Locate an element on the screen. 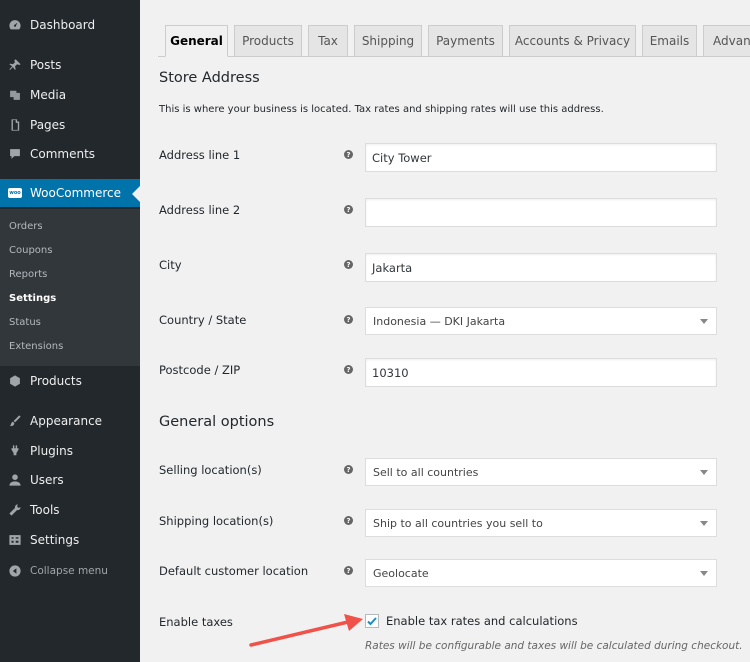 The width and height of the screenshot is (750, 662). menu-comments: Comments is located at coordinates (70, 154).